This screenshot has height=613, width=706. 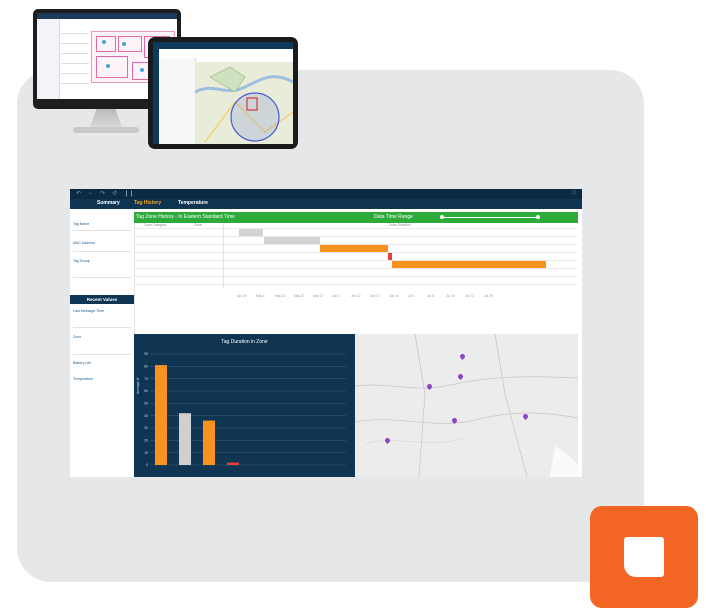 What do you see at coordinates (82, 363) in the screenshot?
I see `field-label: Battery Life` at bounding box center [82, 363].